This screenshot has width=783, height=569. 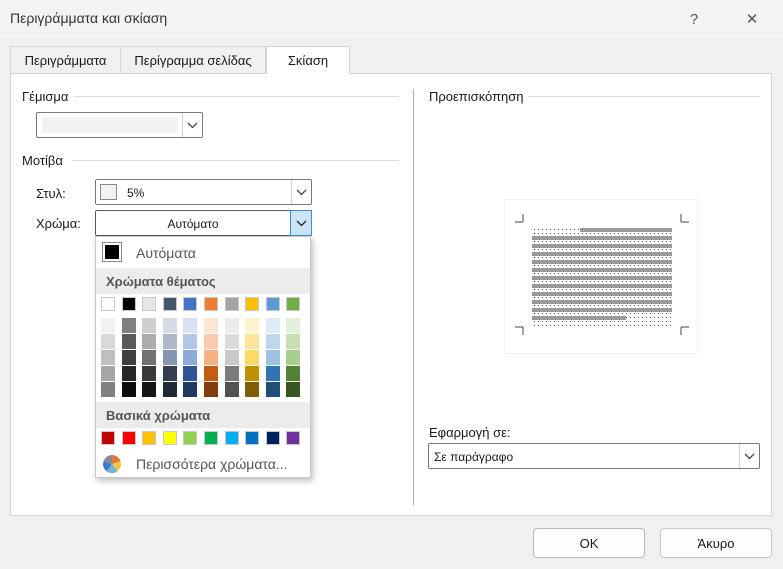 I want to click on preview-heading: Προεπισκόπηση, so click(x=476, y=96).